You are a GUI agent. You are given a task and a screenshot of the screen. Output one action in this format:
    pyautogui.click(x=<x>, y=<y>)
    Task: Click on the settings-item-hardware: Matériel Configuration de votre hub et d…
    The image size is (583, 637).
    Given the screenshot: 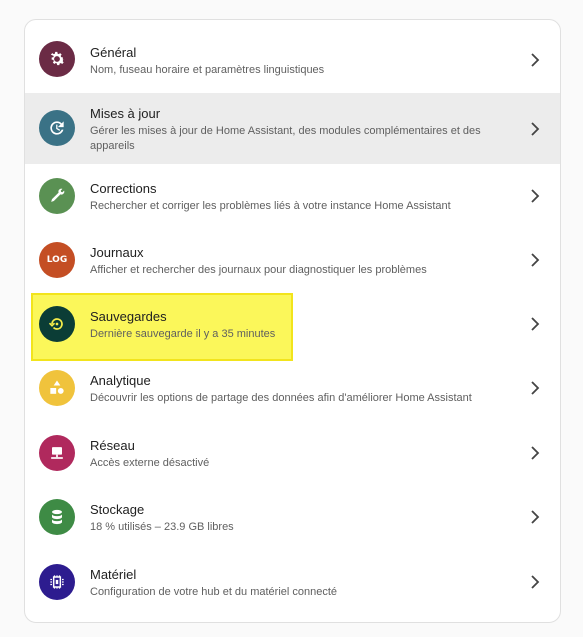 What is the action you would take?
    pyautogui.click(x=292, y=582)
    